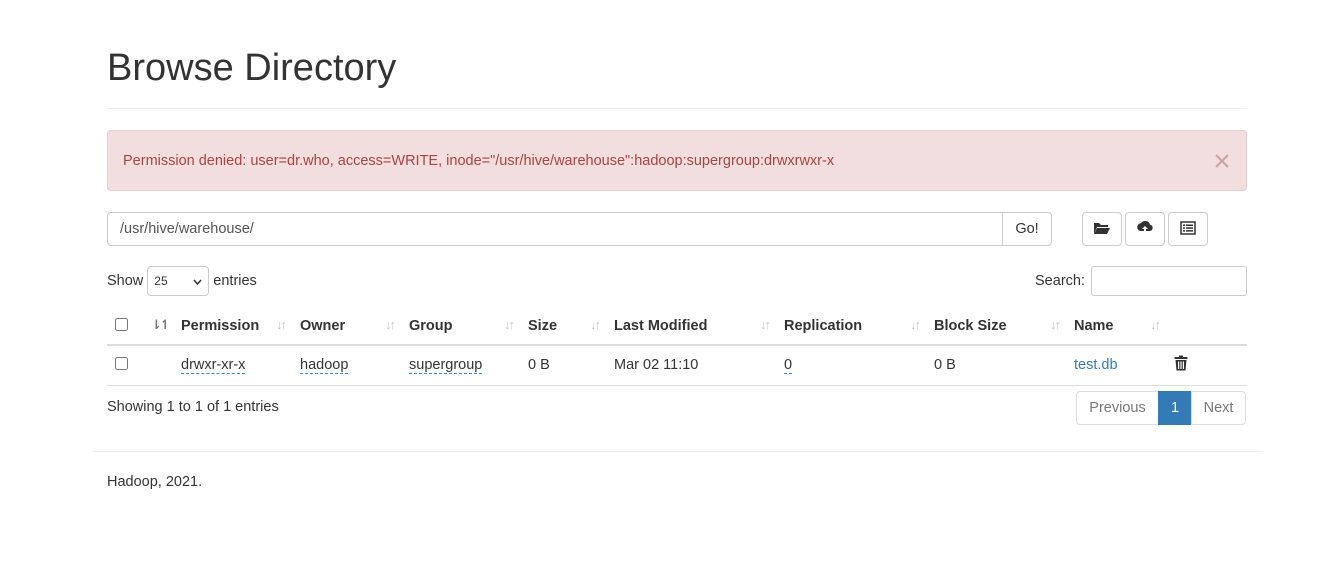  Describe the element at coordinates (1117, 408) in the screenshot. I see `previous-button: Previous` at that location.